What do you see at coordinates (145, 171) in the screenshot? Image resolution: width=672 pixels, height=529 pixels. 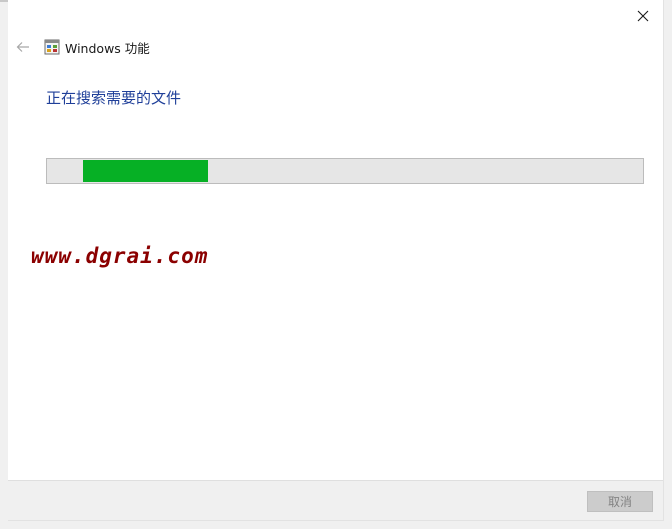 I see `progress-fill` at bounding box center [145, 171].